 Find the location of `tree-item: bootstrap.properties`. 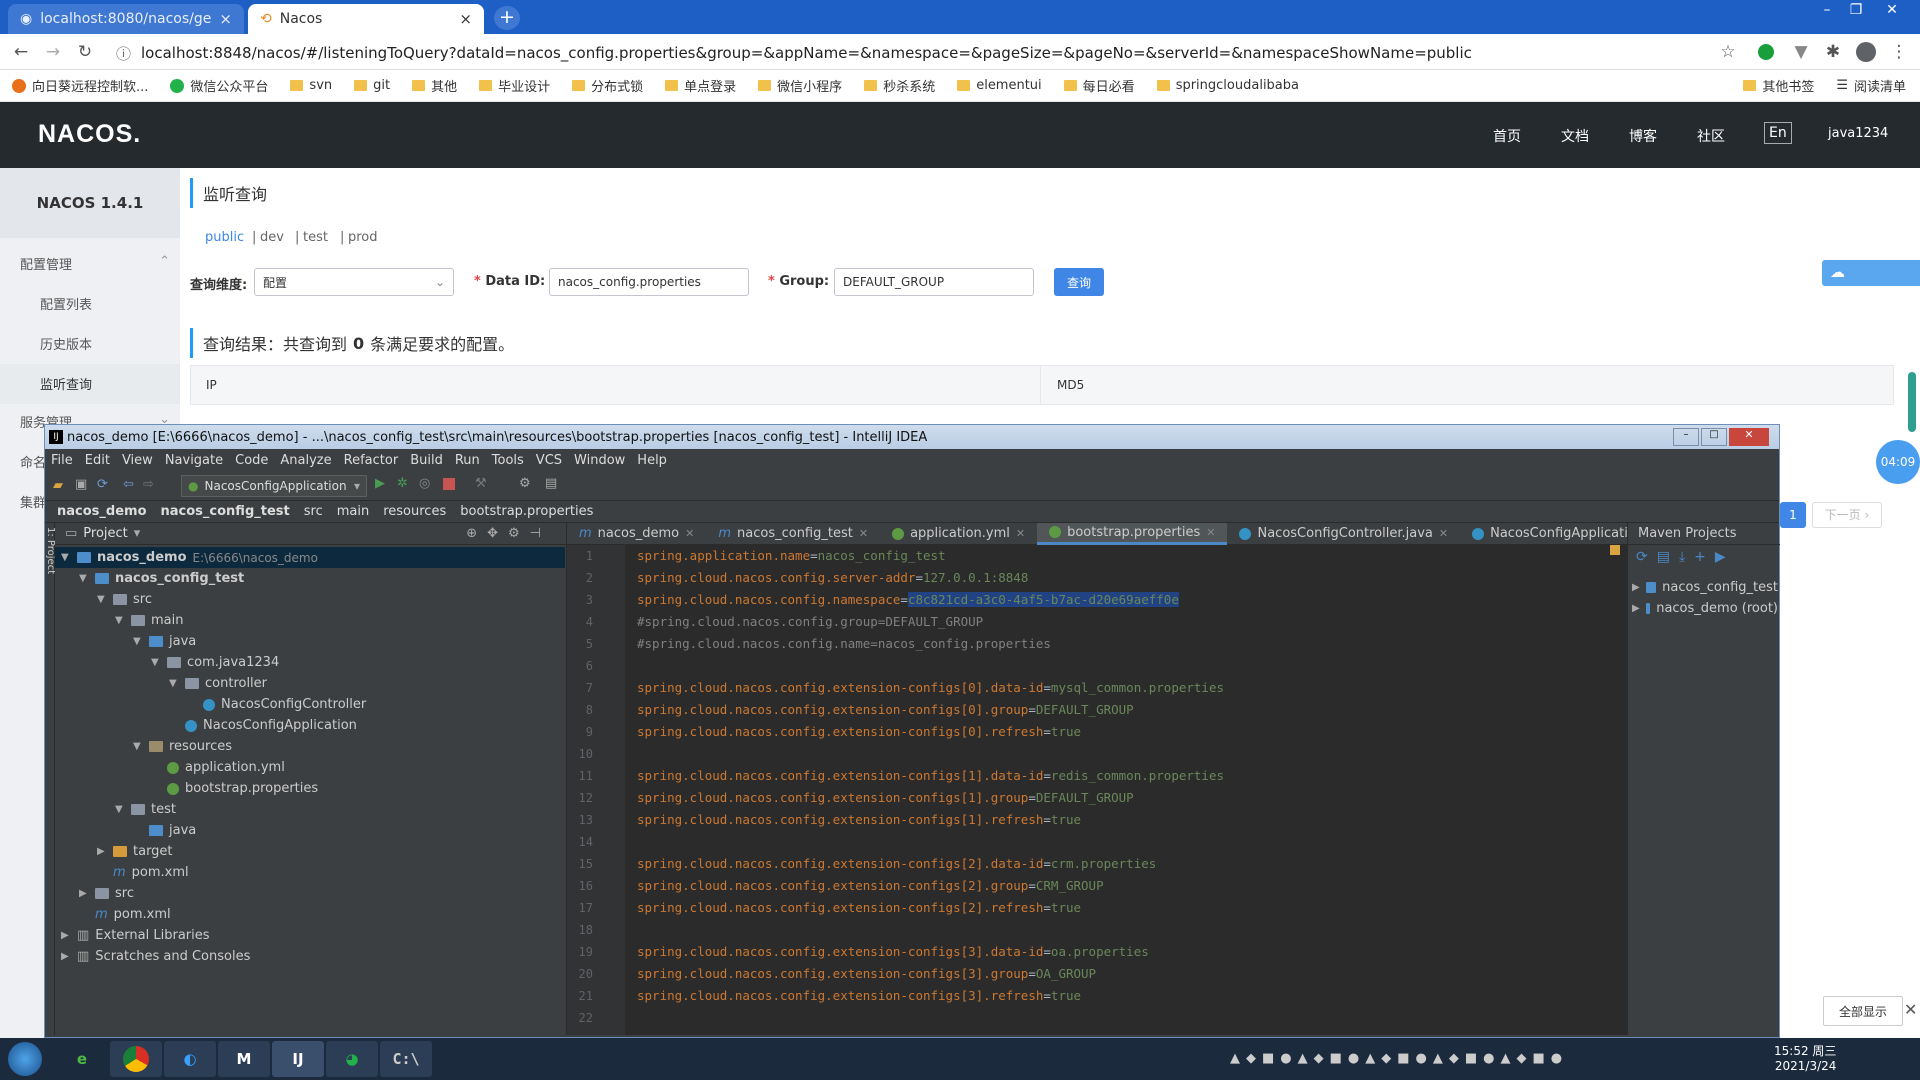

tree-item: bootstrap.properties is located at coordinates (310, 788).